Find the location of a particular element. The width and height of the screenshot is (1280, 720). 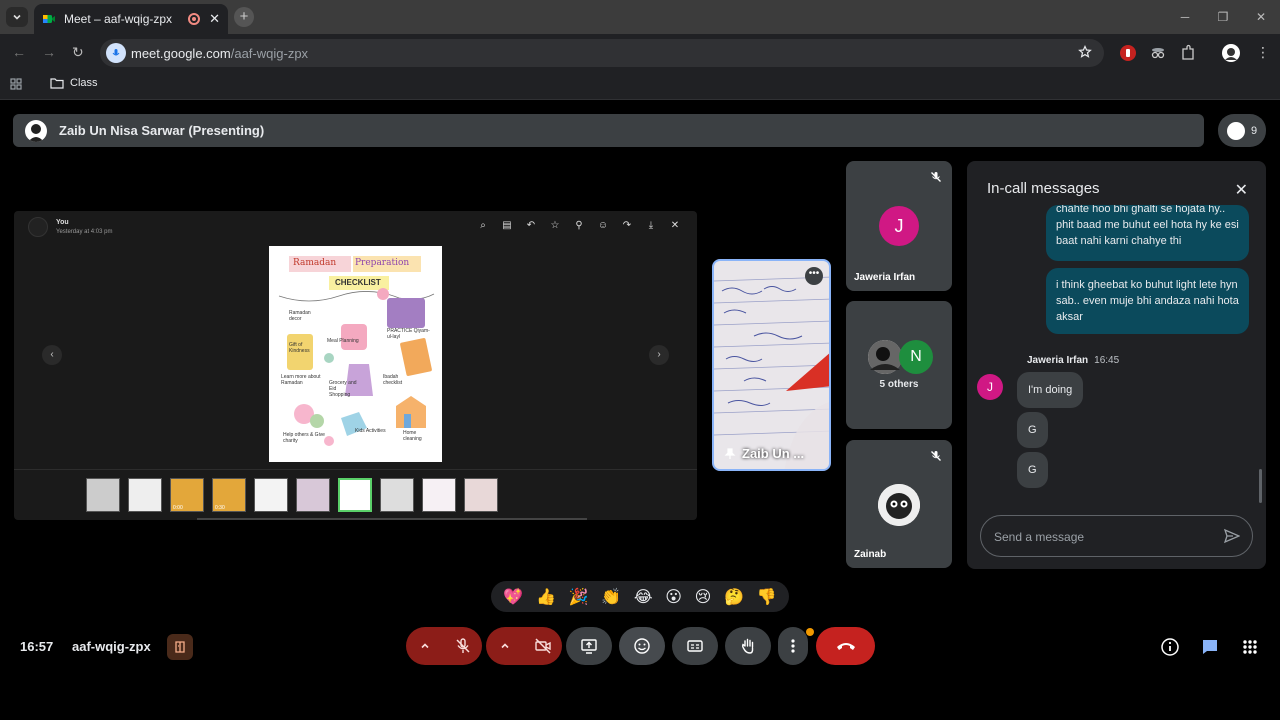

viewer-header: You Yesterday at 4:03 pm is located at coordinates (70, 227).